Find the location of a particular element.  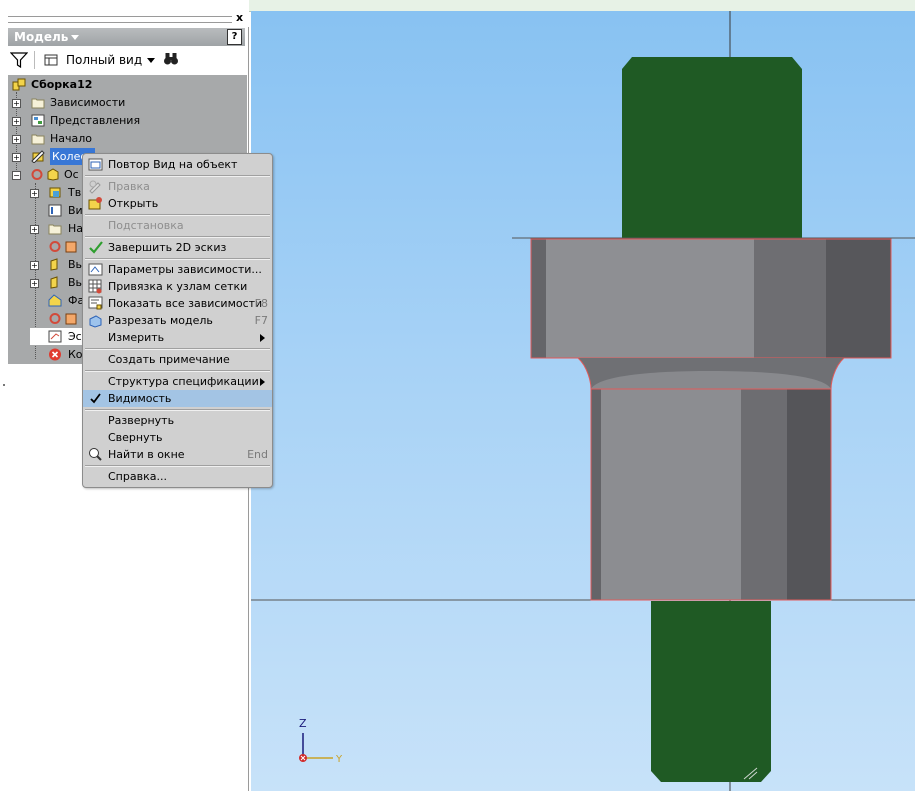

browser-header: Модель ? is located at coordinates (126, 37).